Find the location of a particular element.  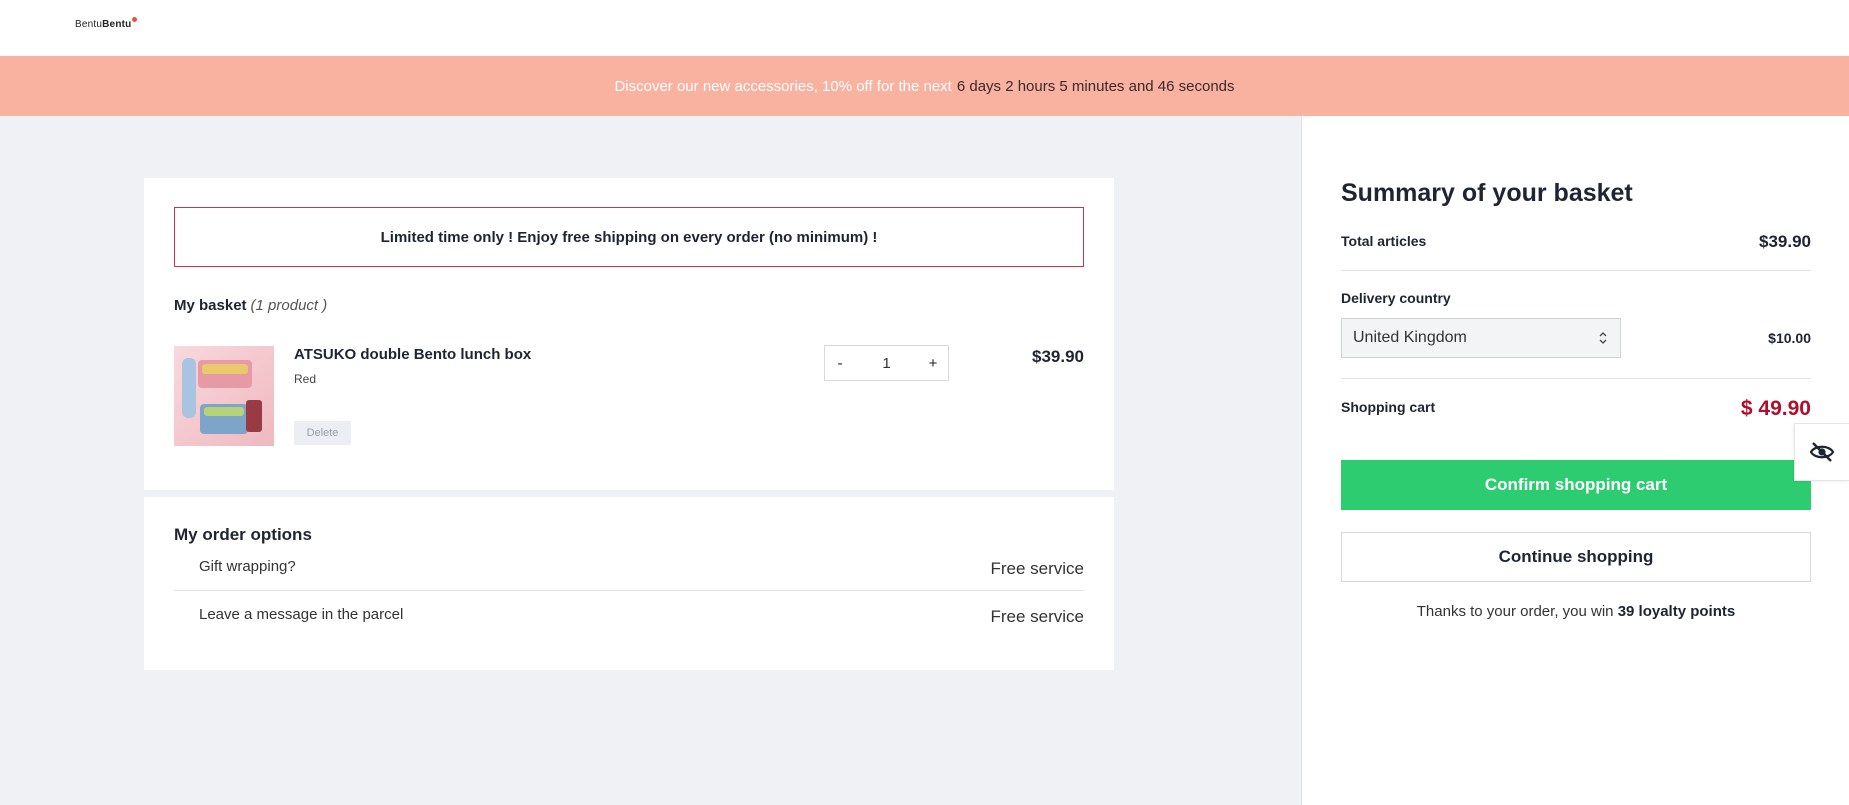

chevron-up-down-icon is located at coordinates (1603, 338).